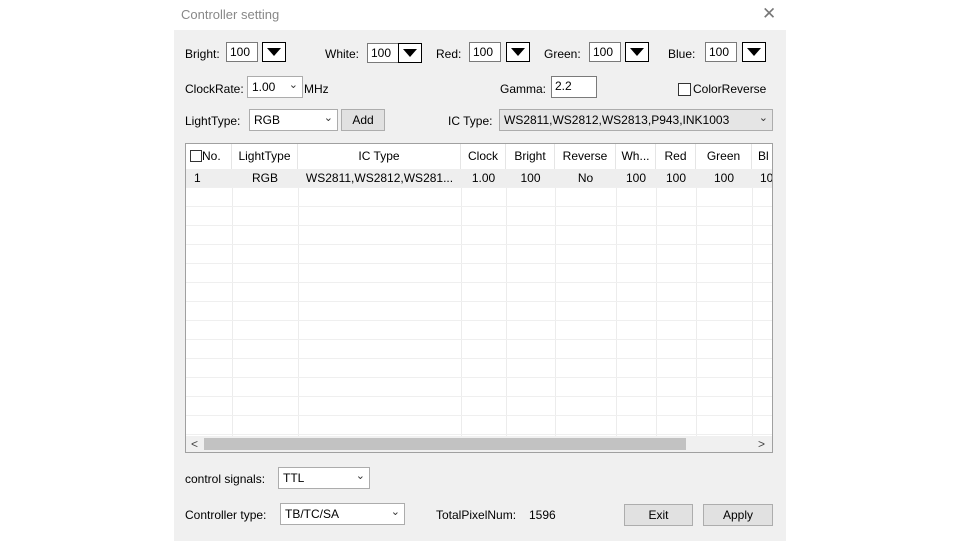 The height and width of the screenshot is (541, 960). Describe the element at coordinates (724, 178) in the screenshot. I see `cell-green: 100` at that location.